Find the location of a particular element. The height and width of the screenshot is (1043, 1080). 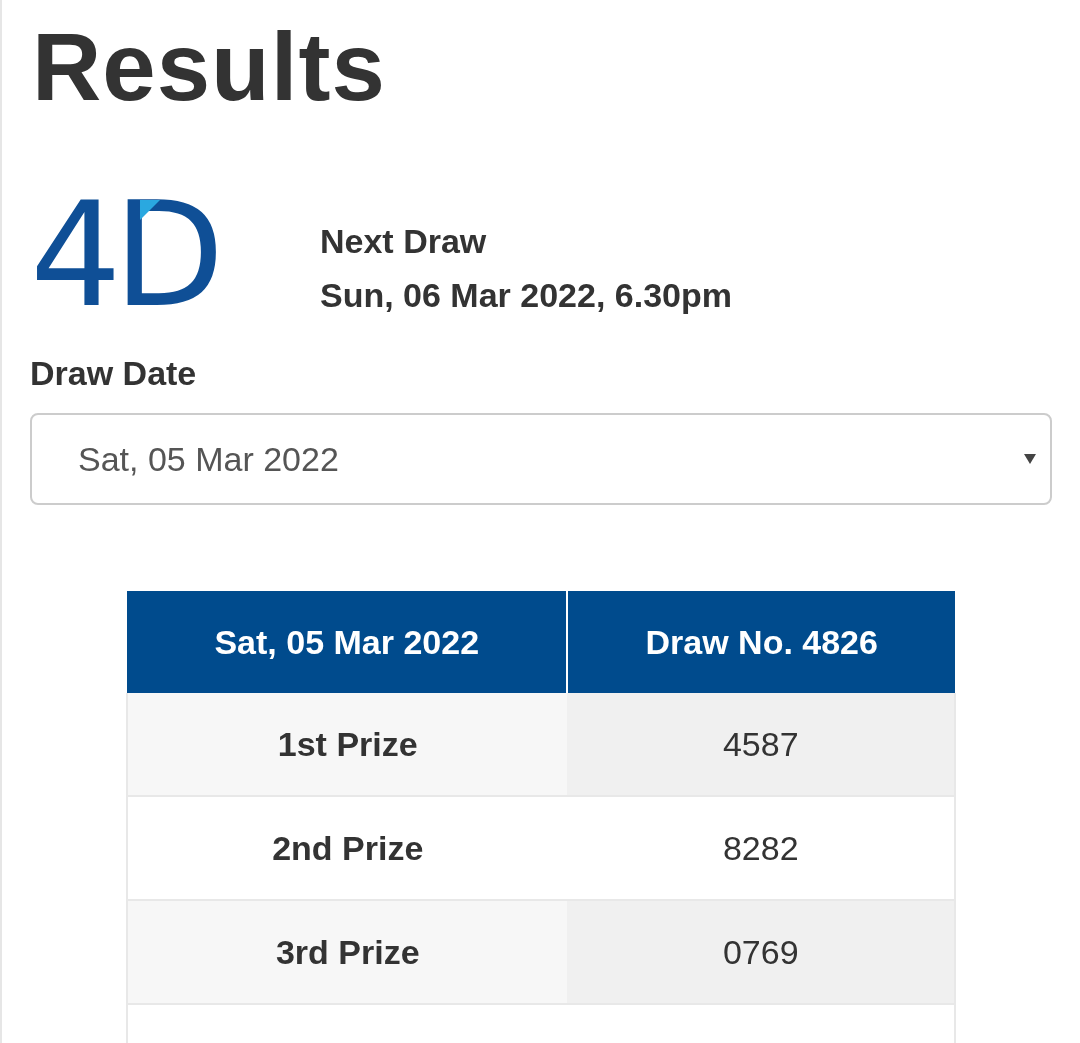

caret-icon is located at coordinates (1030, 459).